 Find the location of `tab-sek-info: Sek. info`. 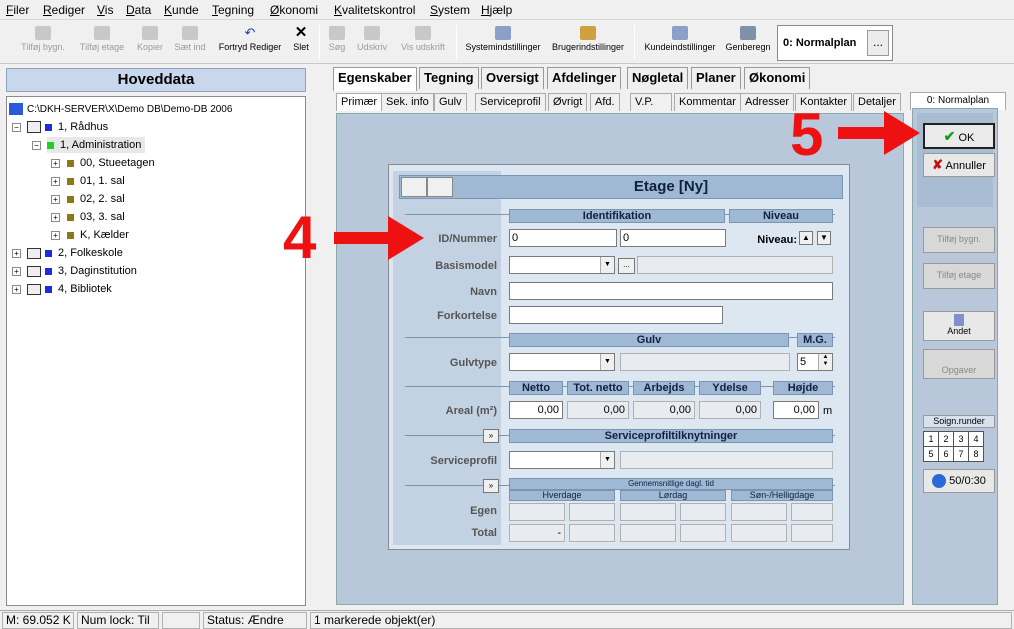

tab-sek-info: Sek. info is located at coordinates (407, 102).